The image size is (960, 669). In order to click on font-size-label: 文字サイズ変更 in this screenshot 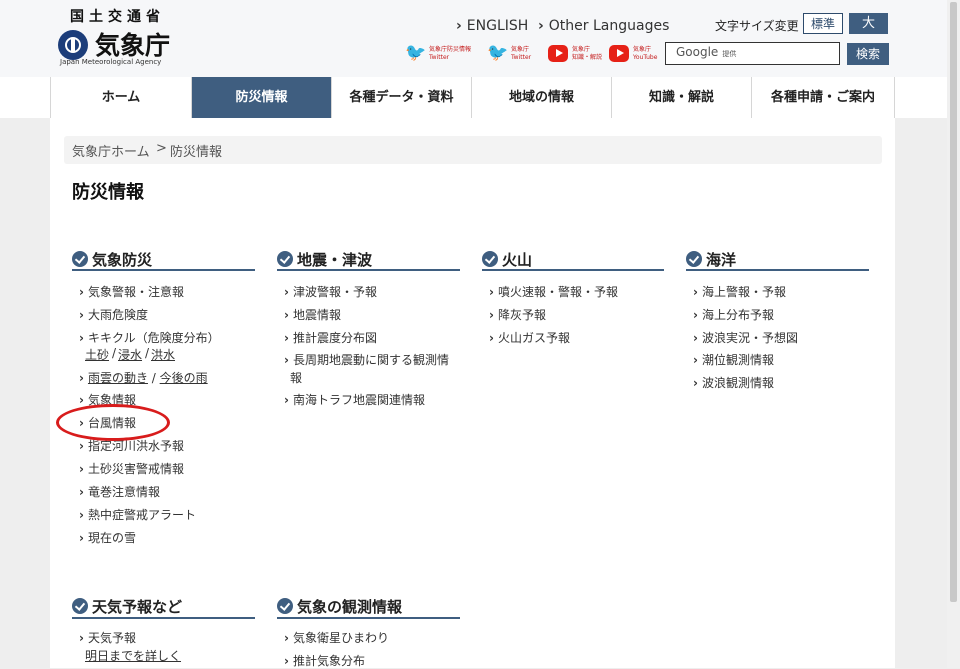, I will do `click(757, 26)`.